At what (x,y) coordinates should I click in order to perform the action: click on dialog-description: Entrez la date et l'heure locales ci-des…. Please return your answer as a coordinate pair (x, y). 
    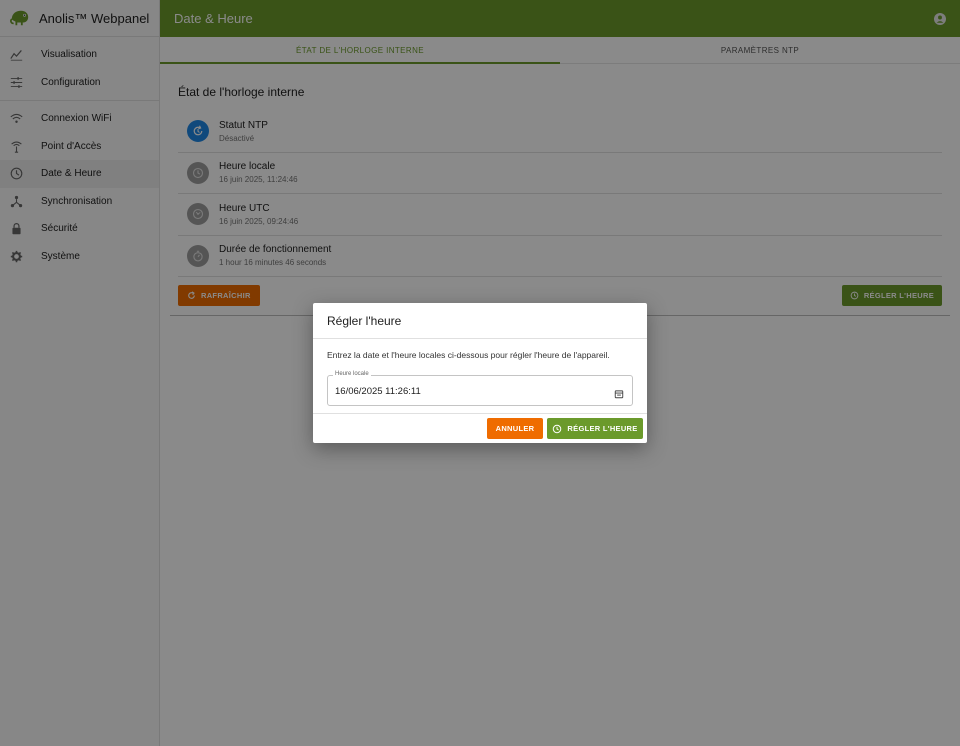
    Looking at the image, I should click on (468, 355).